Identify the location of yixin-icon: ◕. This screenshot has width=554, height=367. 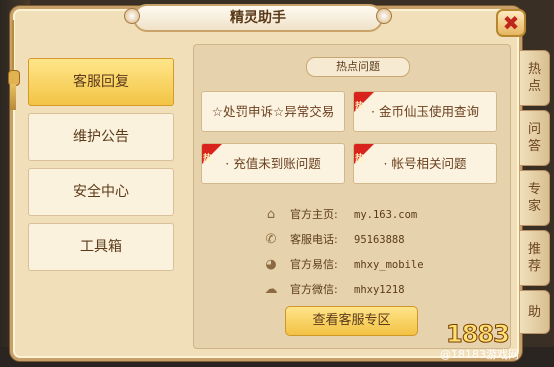
(271, 264).